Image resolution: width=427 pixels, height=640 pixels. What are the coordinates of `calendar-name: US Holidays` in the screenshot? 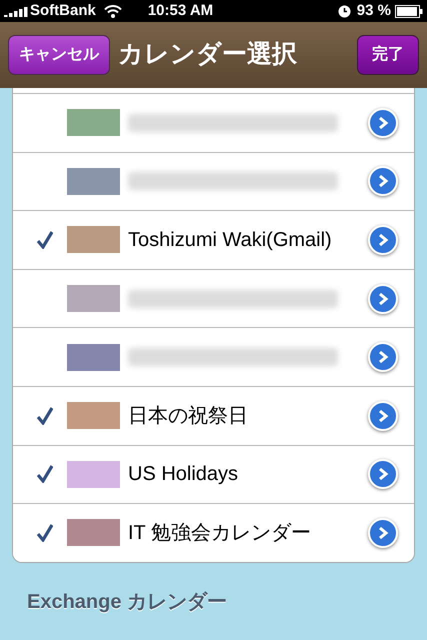 It's located at (183, 474).